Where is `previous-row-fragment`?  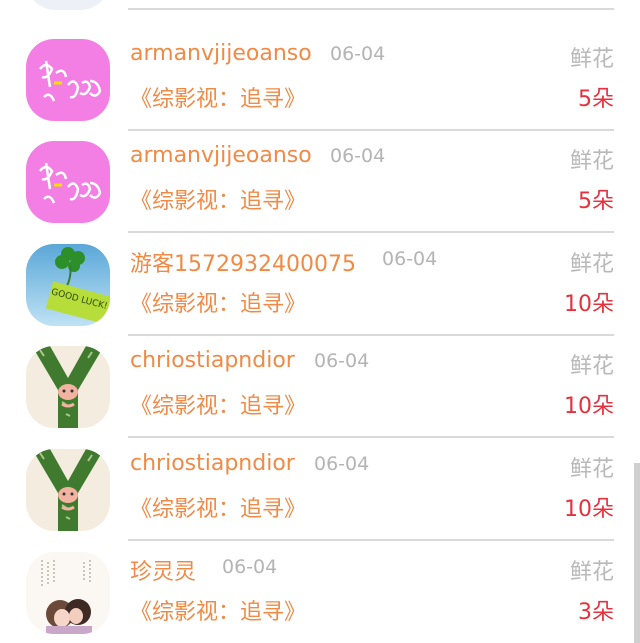
previous-row-fragment is located at coordinates (320, 5).